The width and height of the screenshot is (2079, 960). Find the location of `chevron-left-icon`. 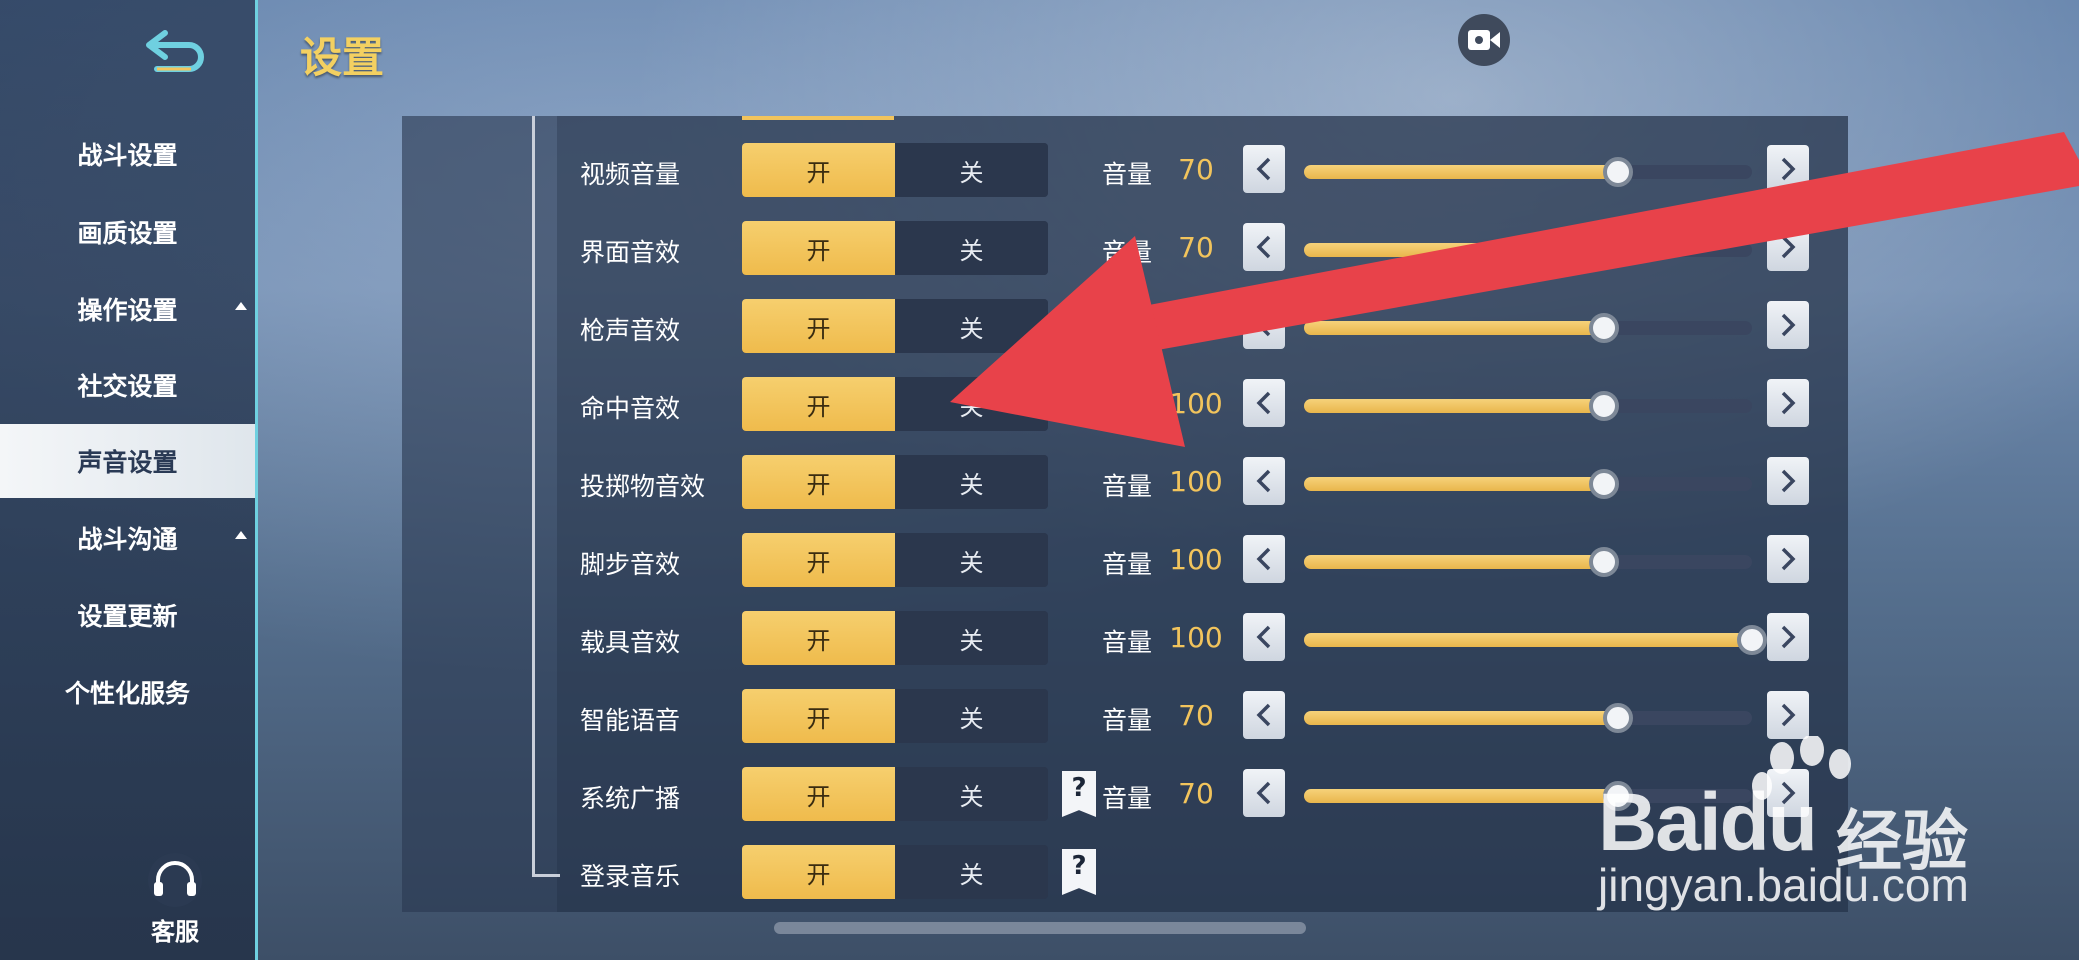

chevron-left-icon is located at coordinates (1263, 715).